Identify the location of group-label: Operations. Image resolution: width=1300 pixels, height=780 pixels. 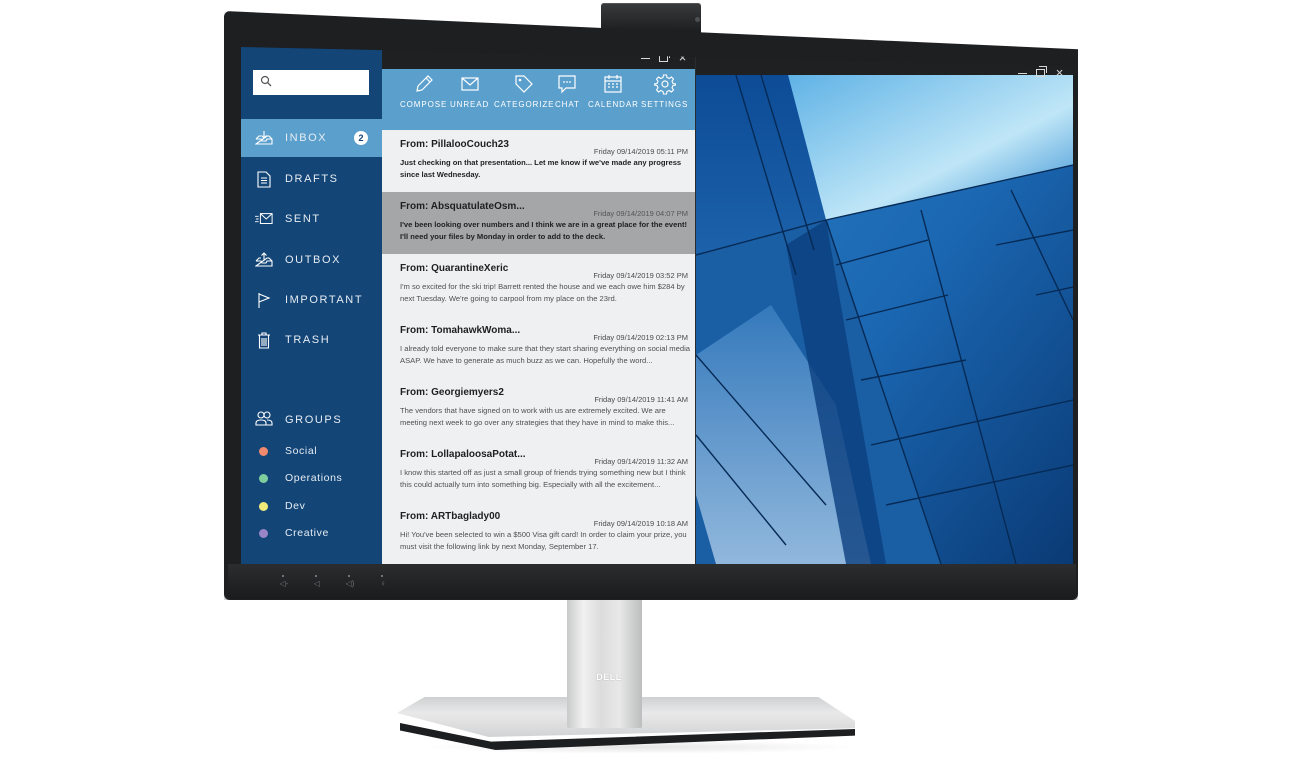
(314, 478).